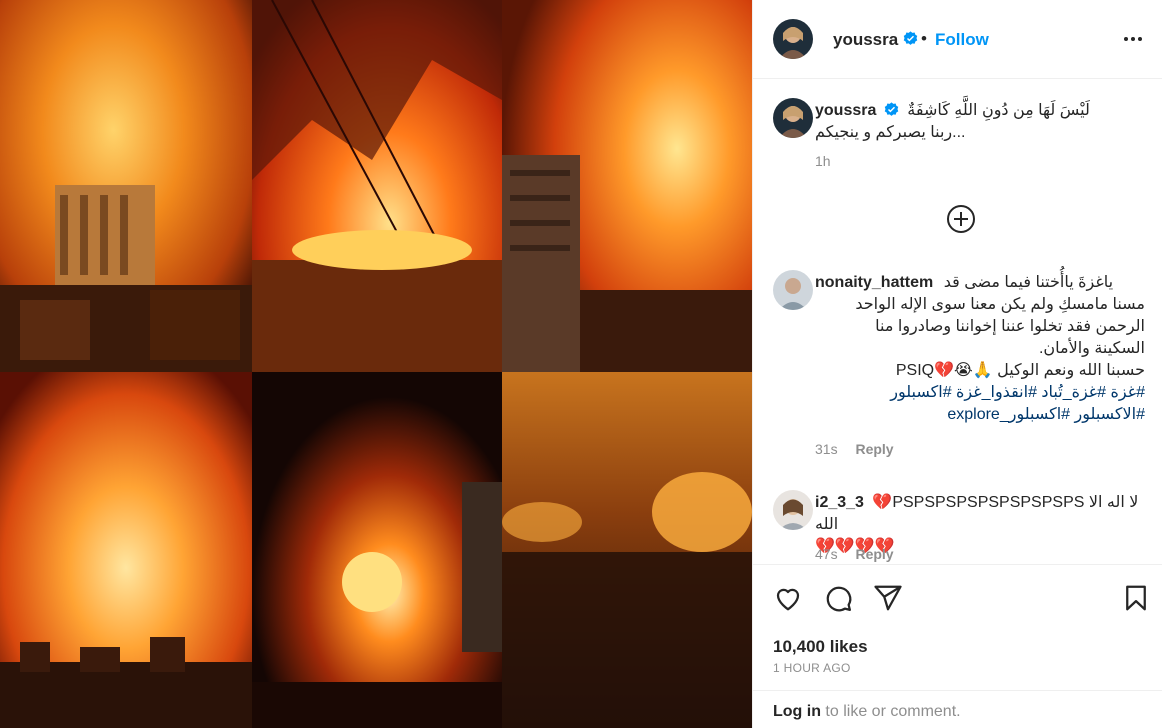 Image resolution: width=1162 pixels, height=728 pixels. What do you see at coordinates (823, 161) in the screenshot?
I see `caption-timestamp: 1h` at bounding box center [823, 161].